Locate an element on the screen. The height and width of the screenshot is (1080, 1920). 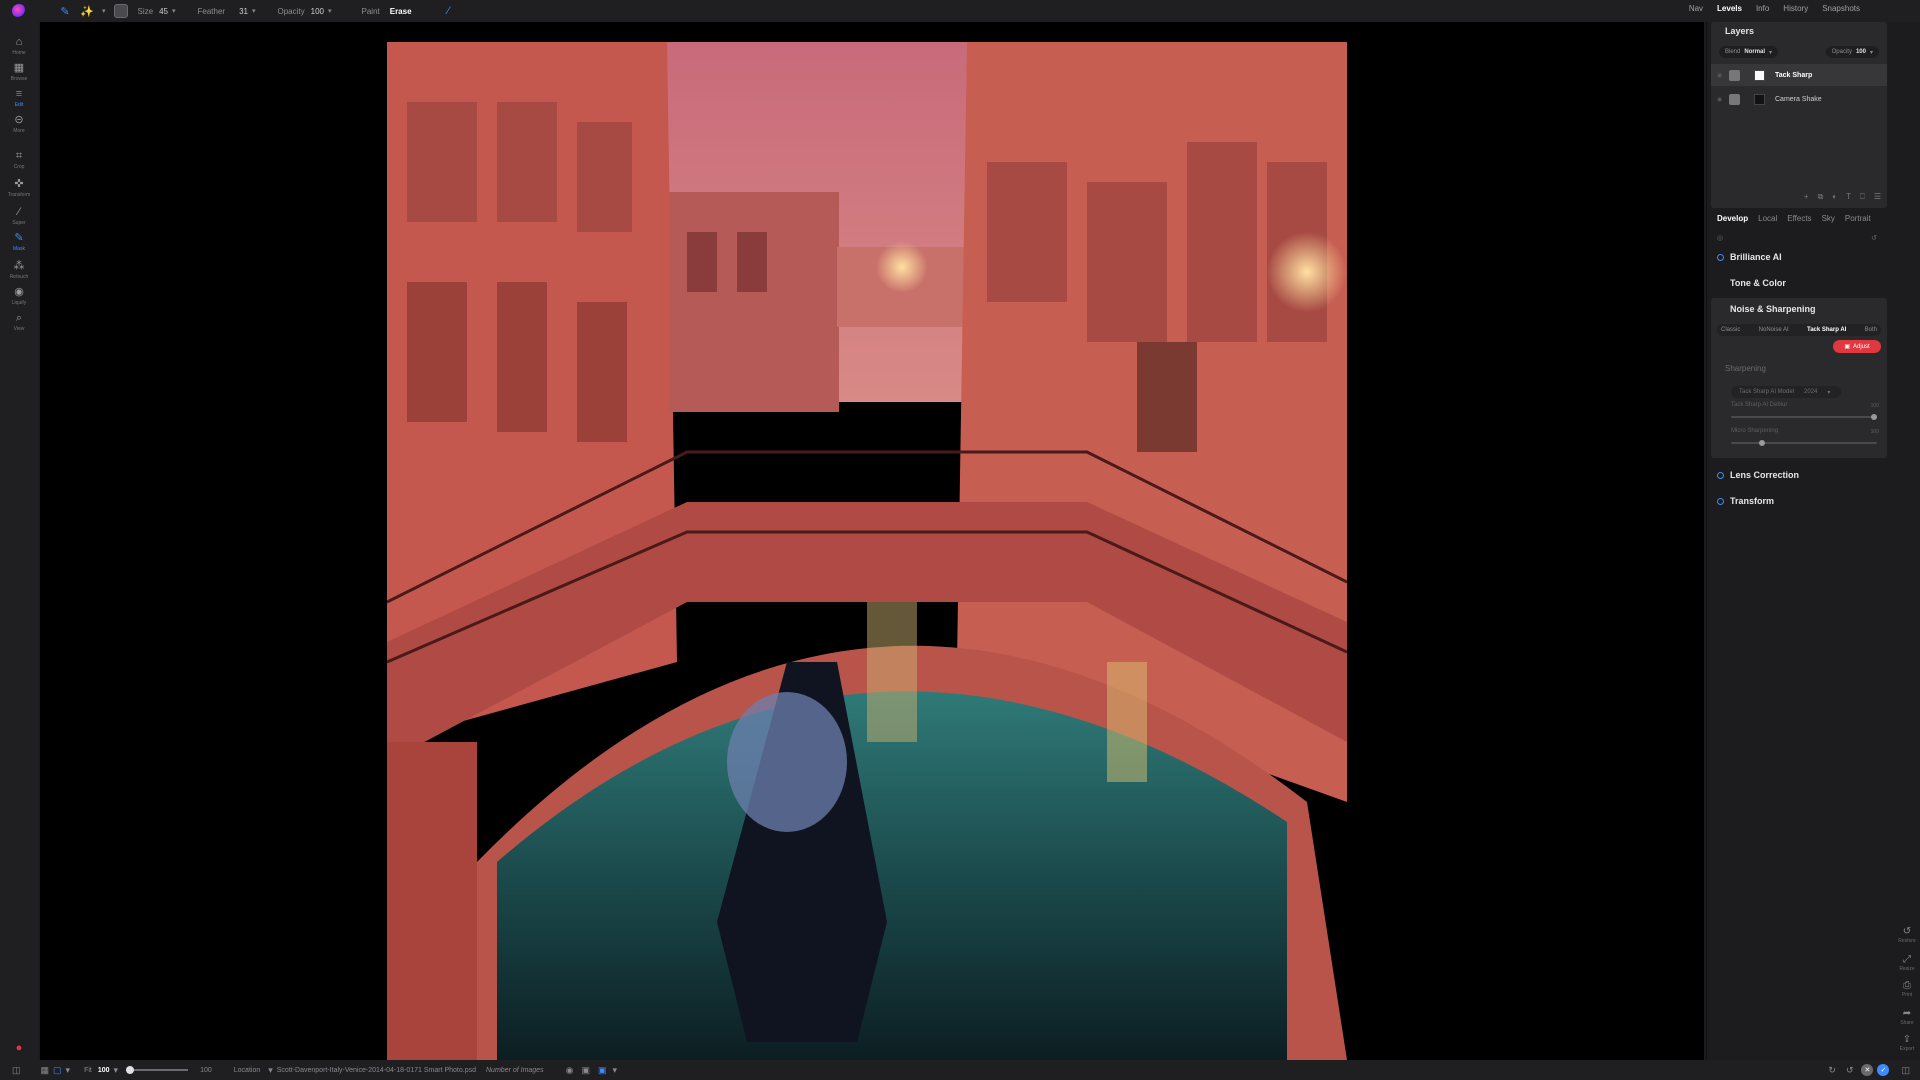
tab-sky: Sky is located at coordinates (1828, 218).